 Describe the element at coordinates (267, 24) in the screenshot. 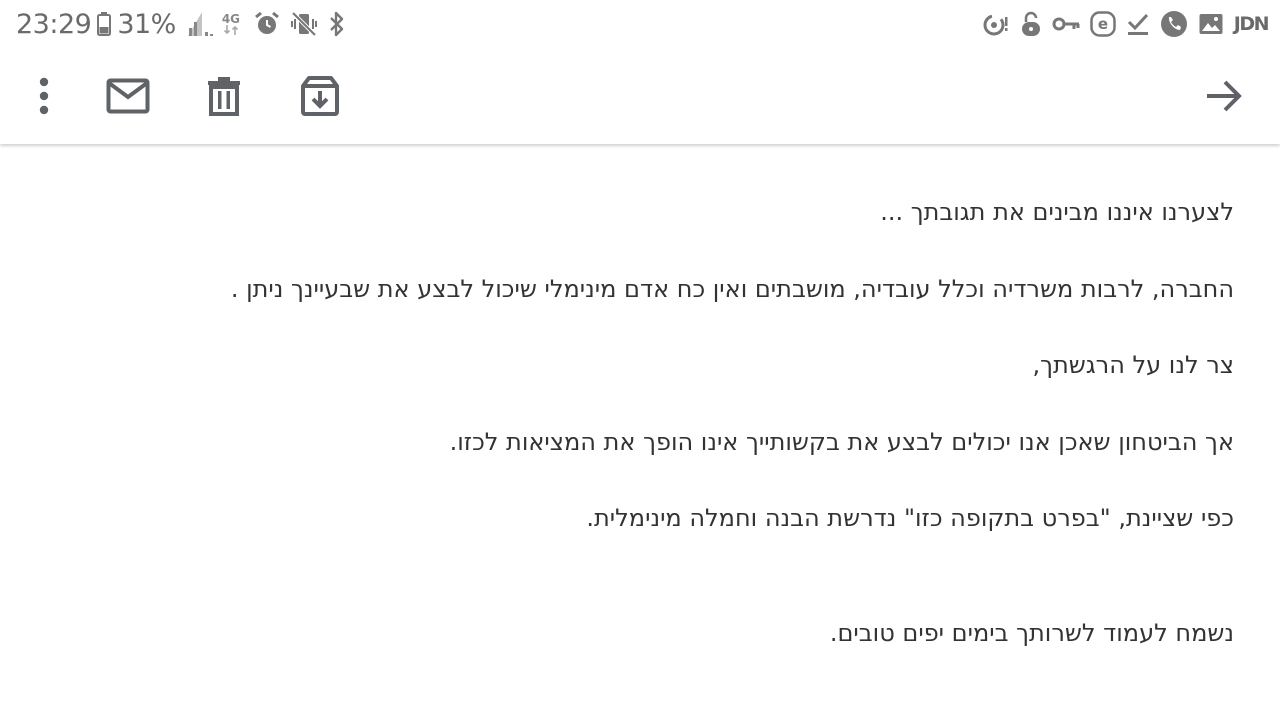

I see `alarm-icon` at that location.